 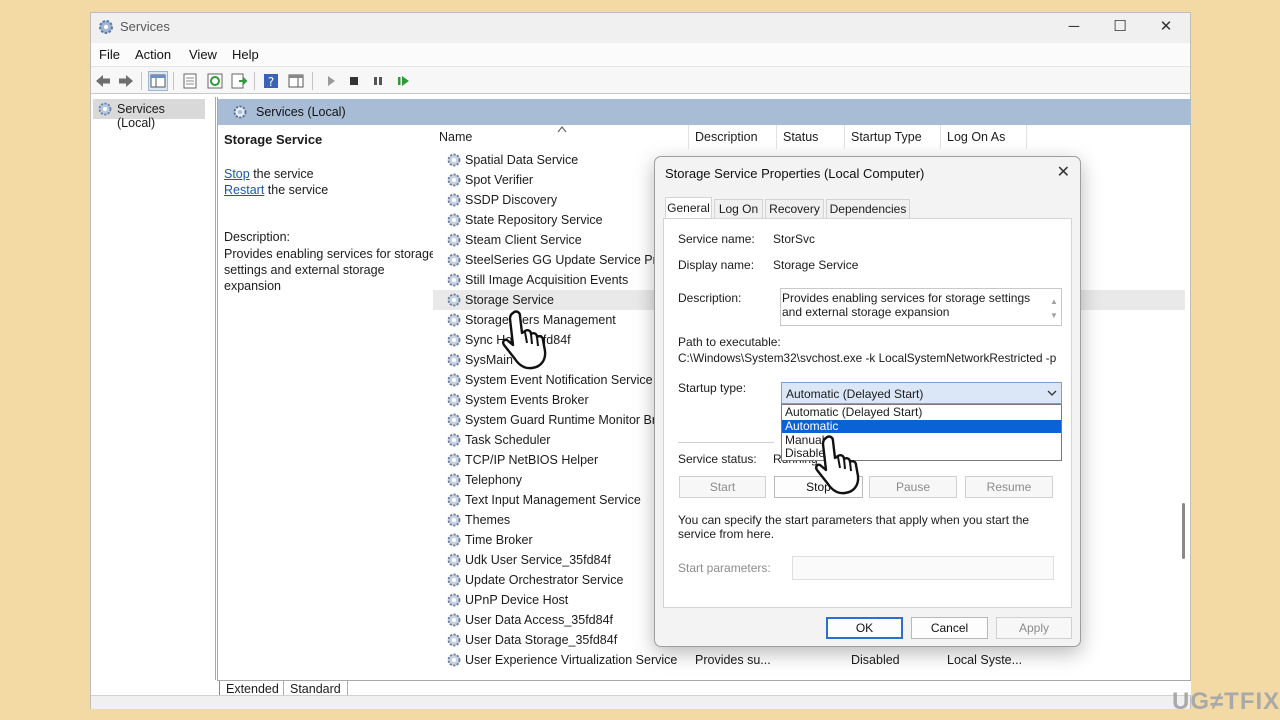 What do you see at coordinates (1009, 487) in the screenshot?
I see `resume-button: Resume` at bounding box center [1009, 487].